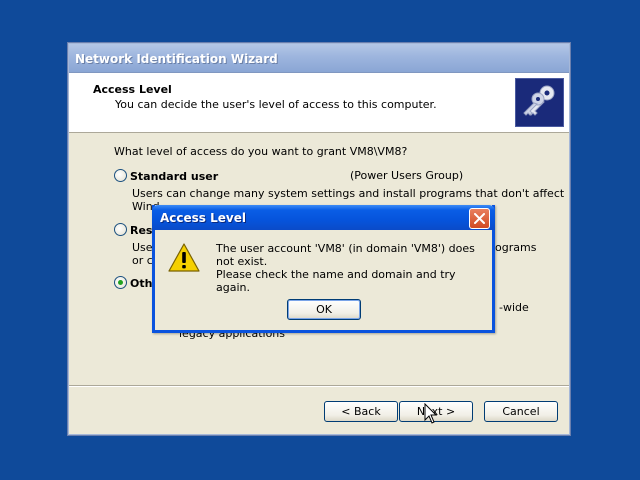 Image resolution: width=640 pixels, height=480 pixels. I want to click on ok-button: OK, so click(324, 309).